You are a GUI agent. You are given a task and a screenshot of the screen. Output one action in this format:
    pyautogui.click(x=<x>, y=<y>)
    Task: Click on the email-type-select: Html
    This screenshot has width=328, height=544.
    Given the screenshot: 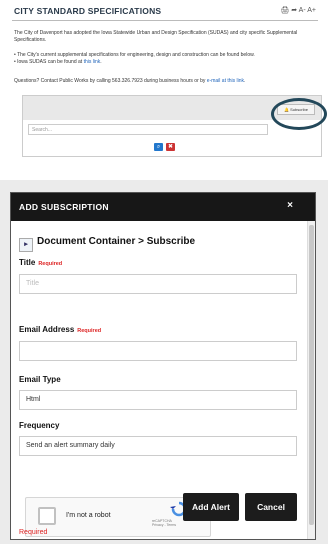 What is the action you would take?
    pyautogui.click(x=158, y=400)
    